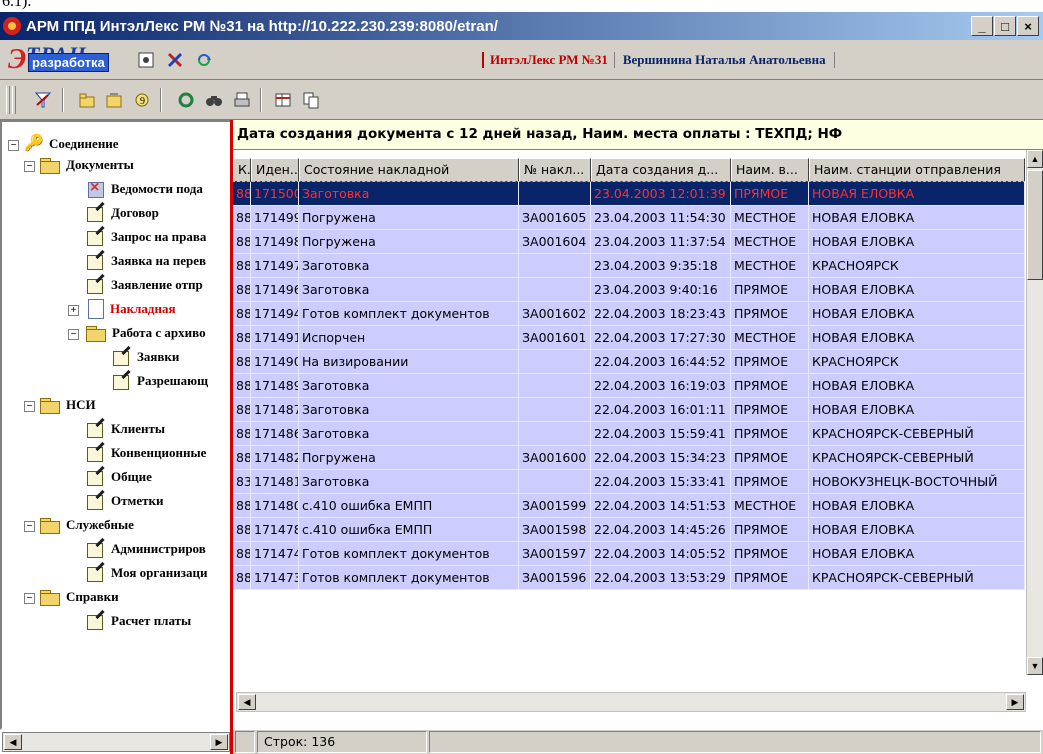  Describe the element at coordinates (146, 453) in the screenshot. I see `tree-node-conventional: Конвенционные` at that location.